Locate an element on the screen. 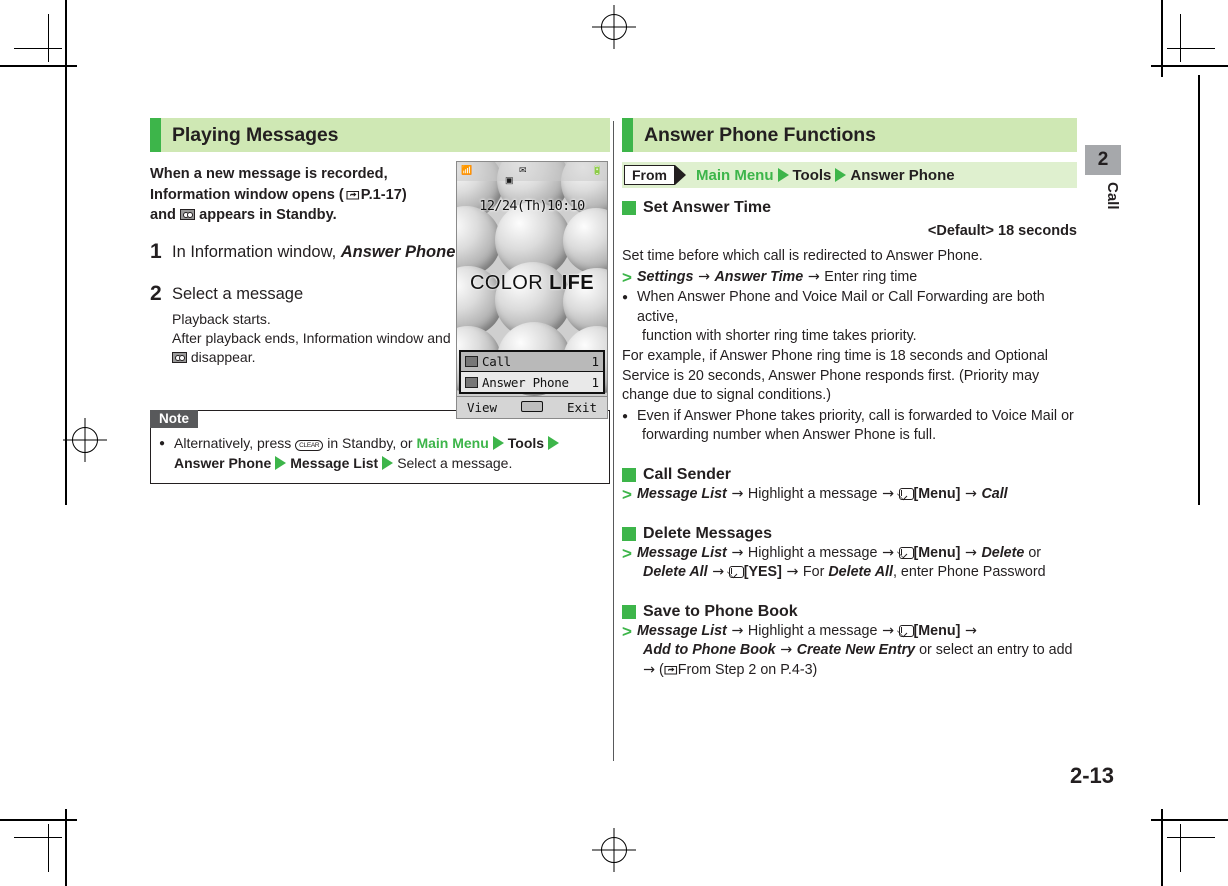  phone-clock: 12/24(Th)10:10 is located at coordinates (532, 206).